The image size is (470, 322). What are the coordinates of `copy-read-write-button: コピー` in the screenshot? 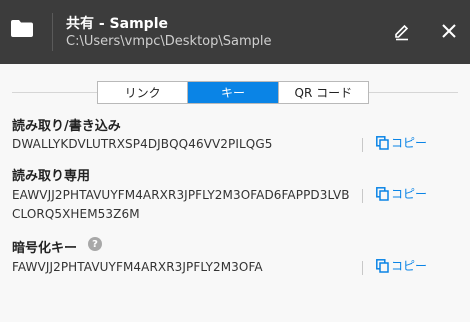 It's located at (401, 142).